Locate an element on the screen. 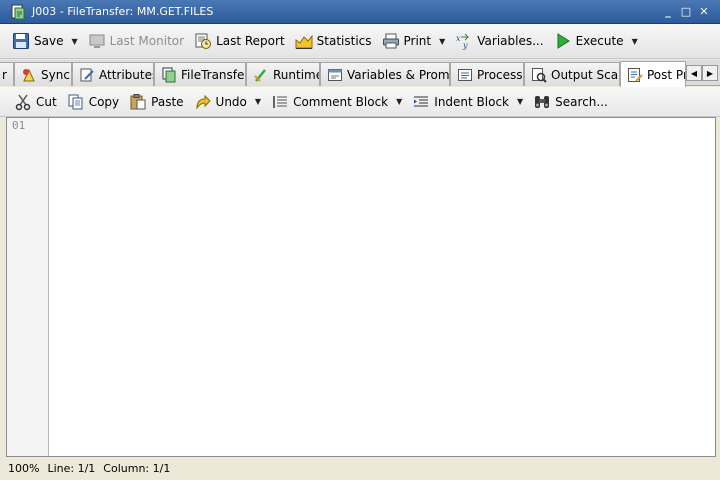 The image size is (720, 480). comment-block-button: Comment Block is located at coordinates (329, 102).